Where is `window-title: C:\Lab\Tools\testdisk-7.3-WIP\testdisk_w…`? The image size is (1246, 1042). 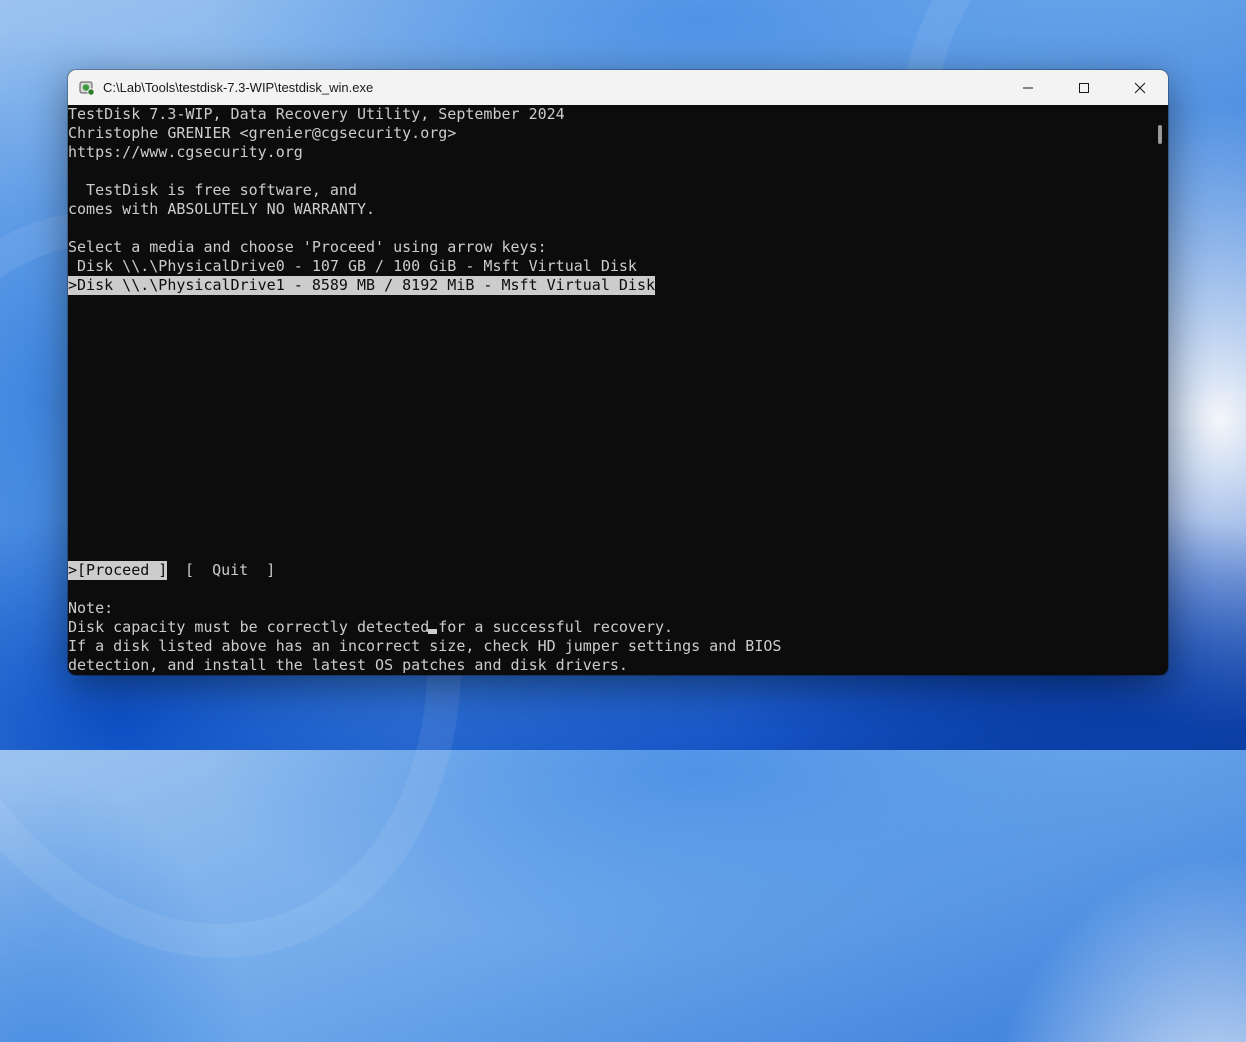 window-title: C:\Lab\Tools\testdisk-7.3-WIP\testdisk_w… is located at coordinates (238, 87).